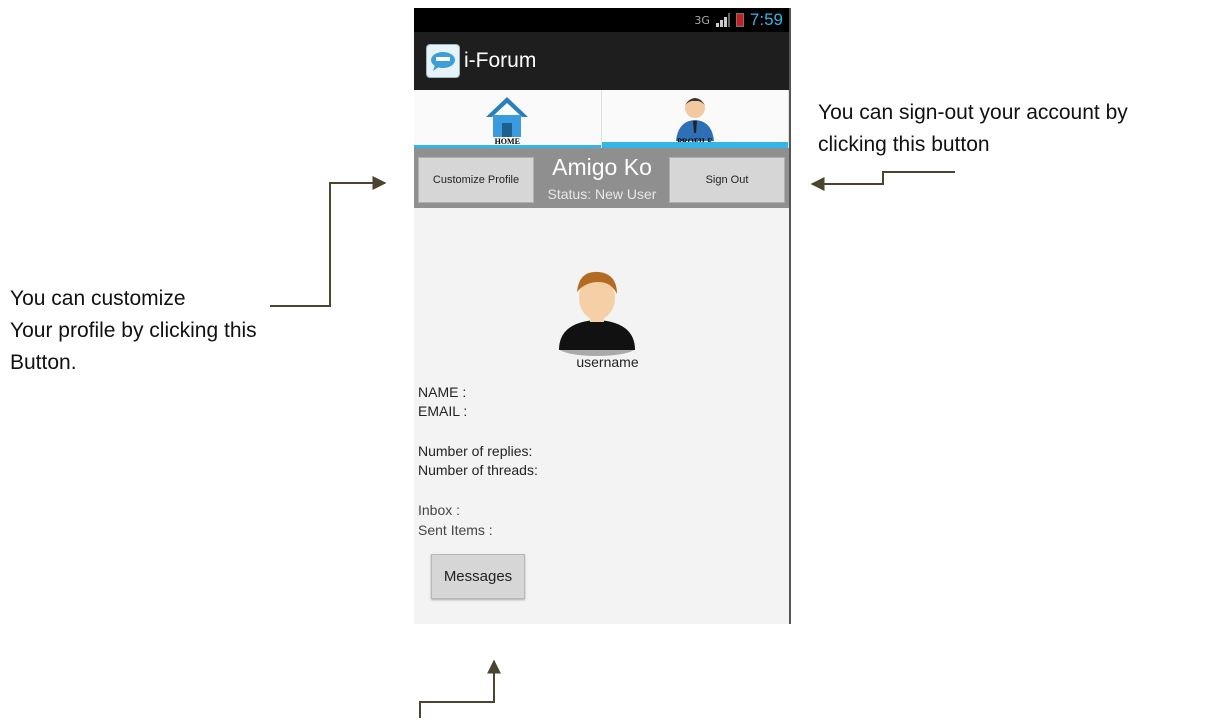 Image resolution: width=1220 pixels, height=721 pixels. I want to click on app-logo-icon, so click(443, 61).